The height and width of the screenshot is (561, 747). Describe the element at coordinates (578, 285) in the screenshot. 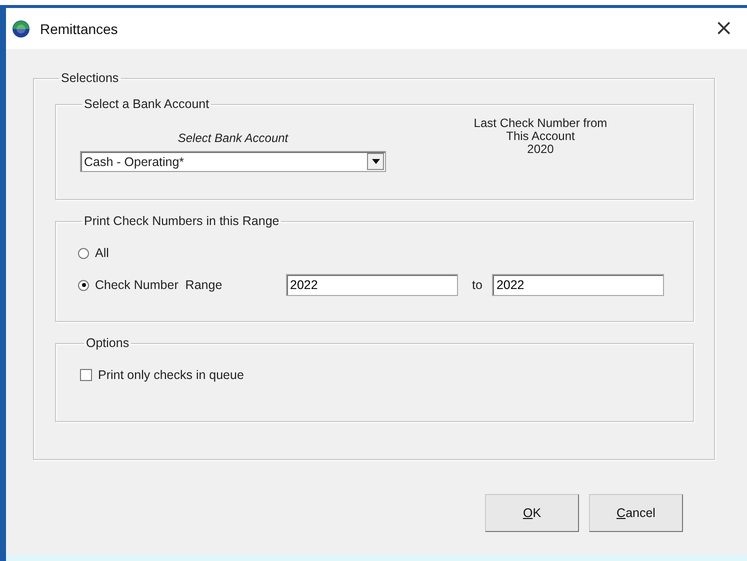

I see `range-to-field: 2022` at that location.